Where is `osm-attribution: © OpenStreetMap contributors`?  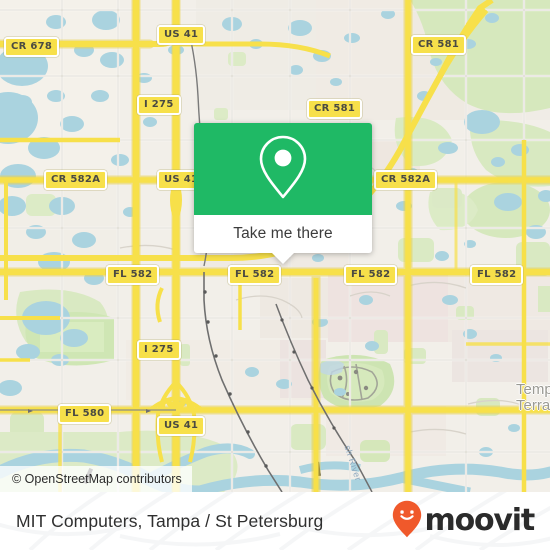 osm-attribution: © OpenStreetMap contributors is located at coordinates (96, 479).